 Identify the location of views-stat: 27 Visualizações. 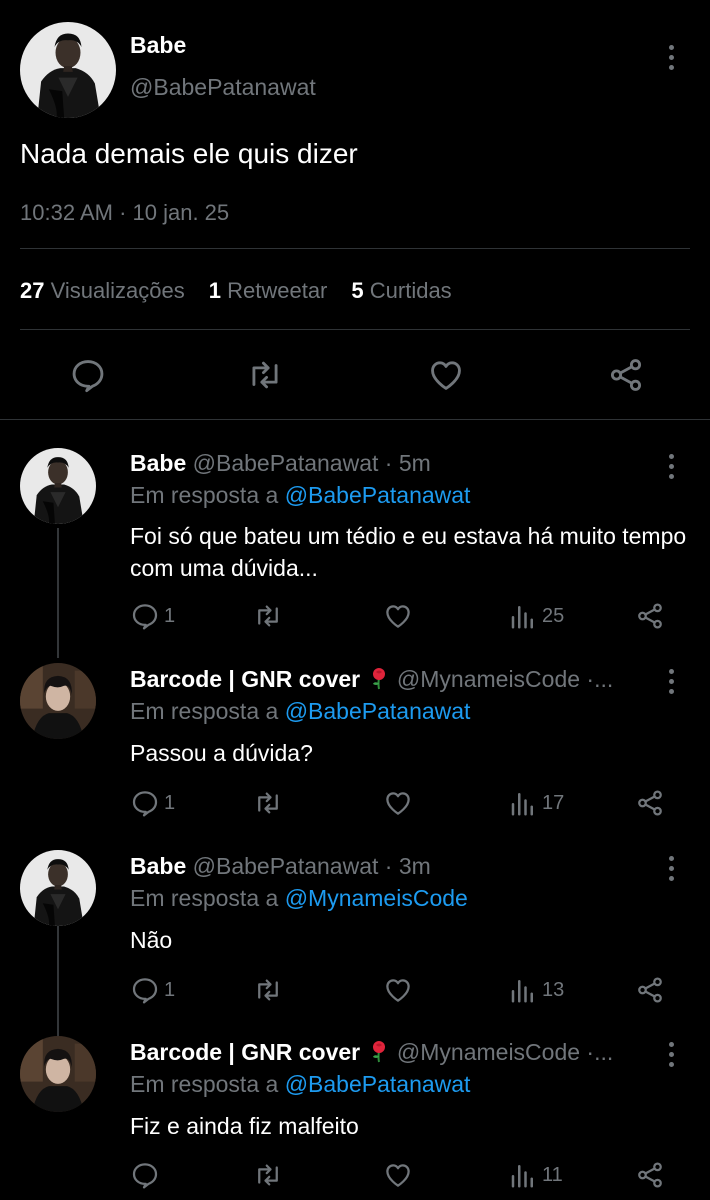
(102, 291).